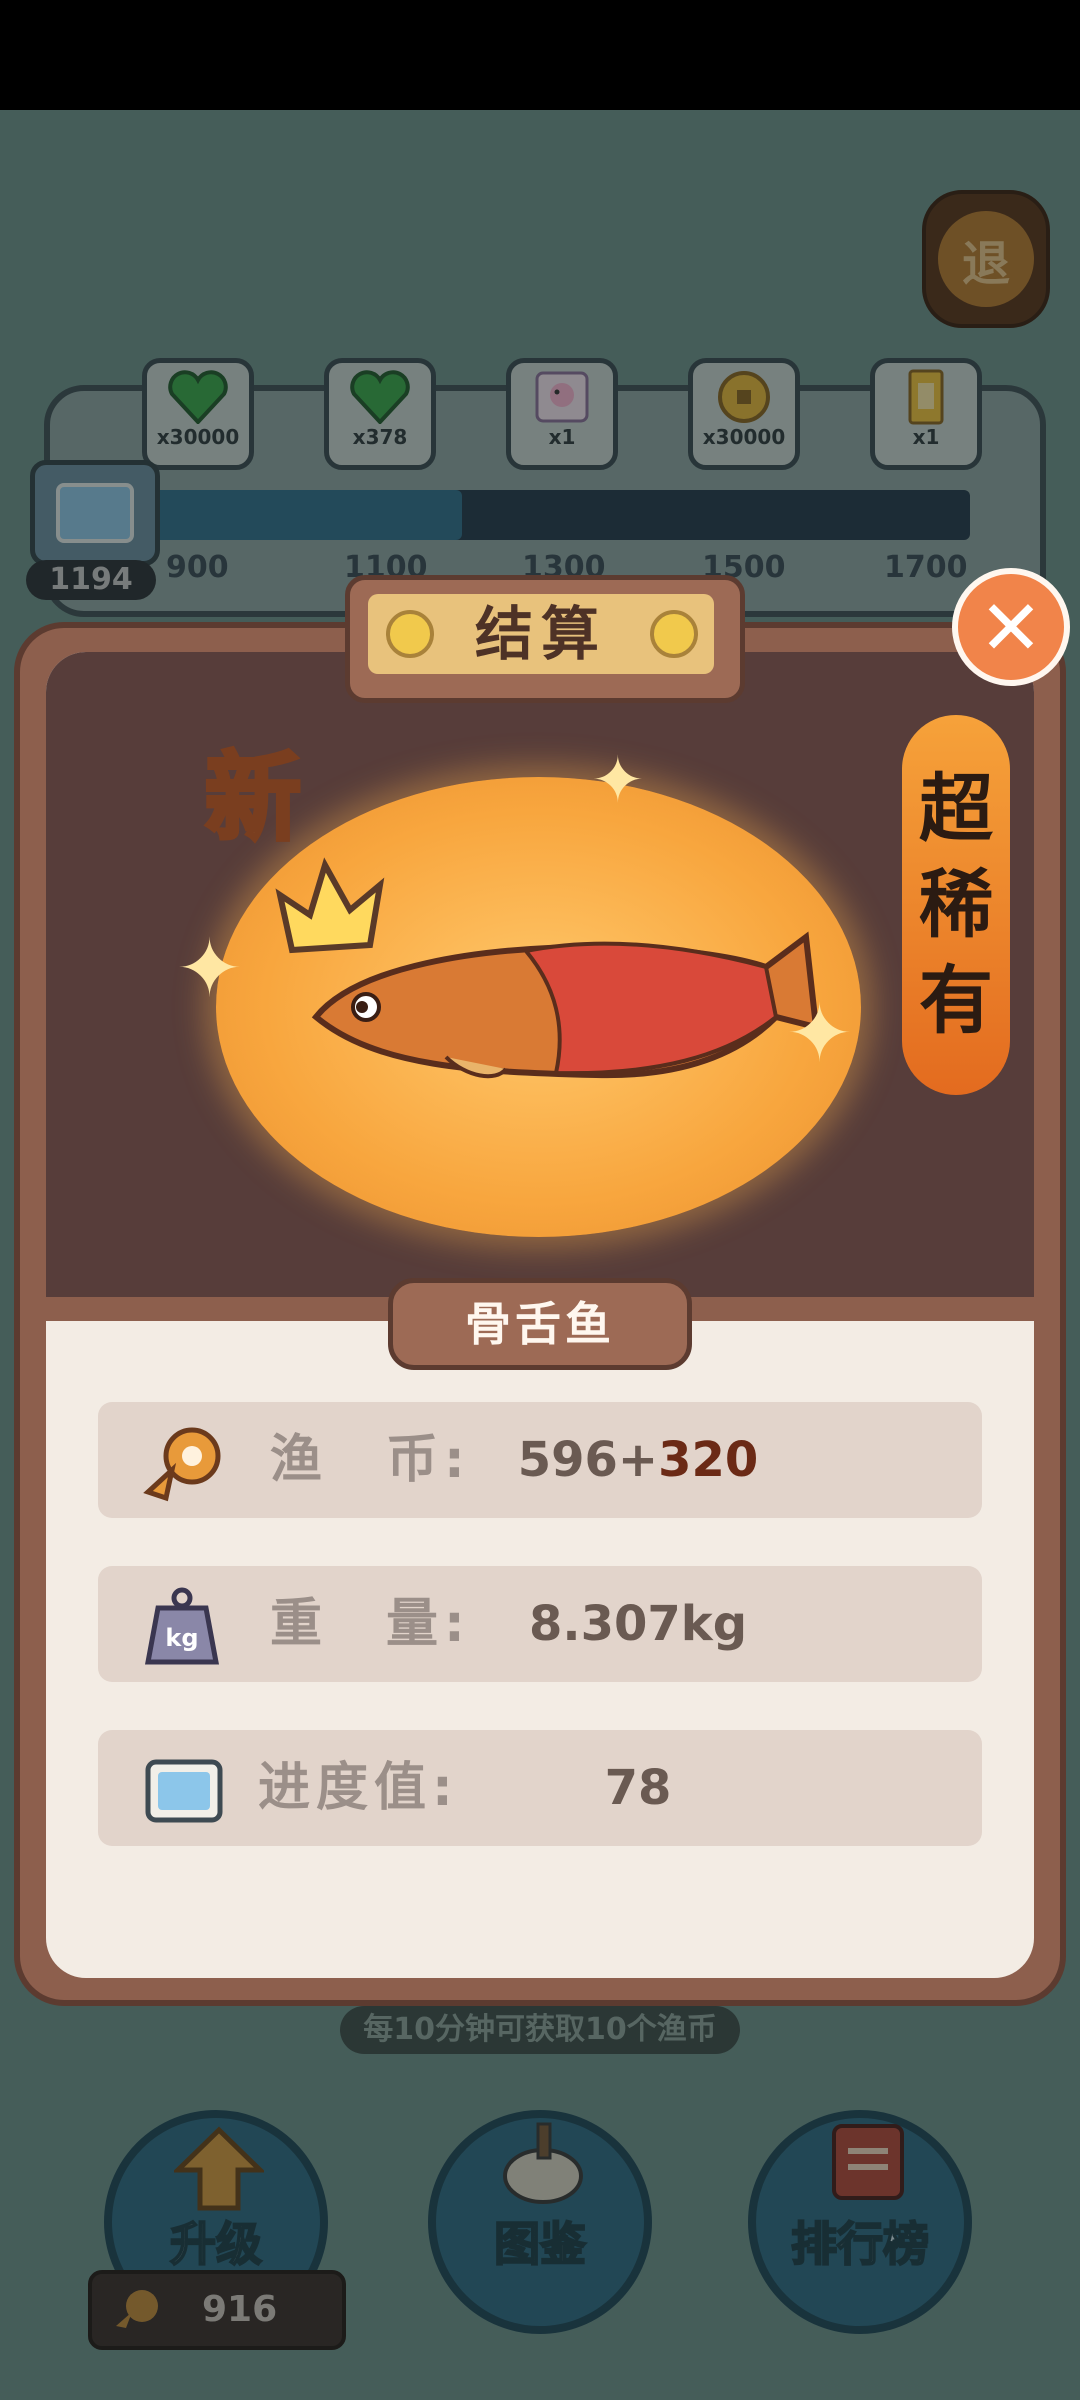  I want to click on close-button: ✕, so click(1011, 627).